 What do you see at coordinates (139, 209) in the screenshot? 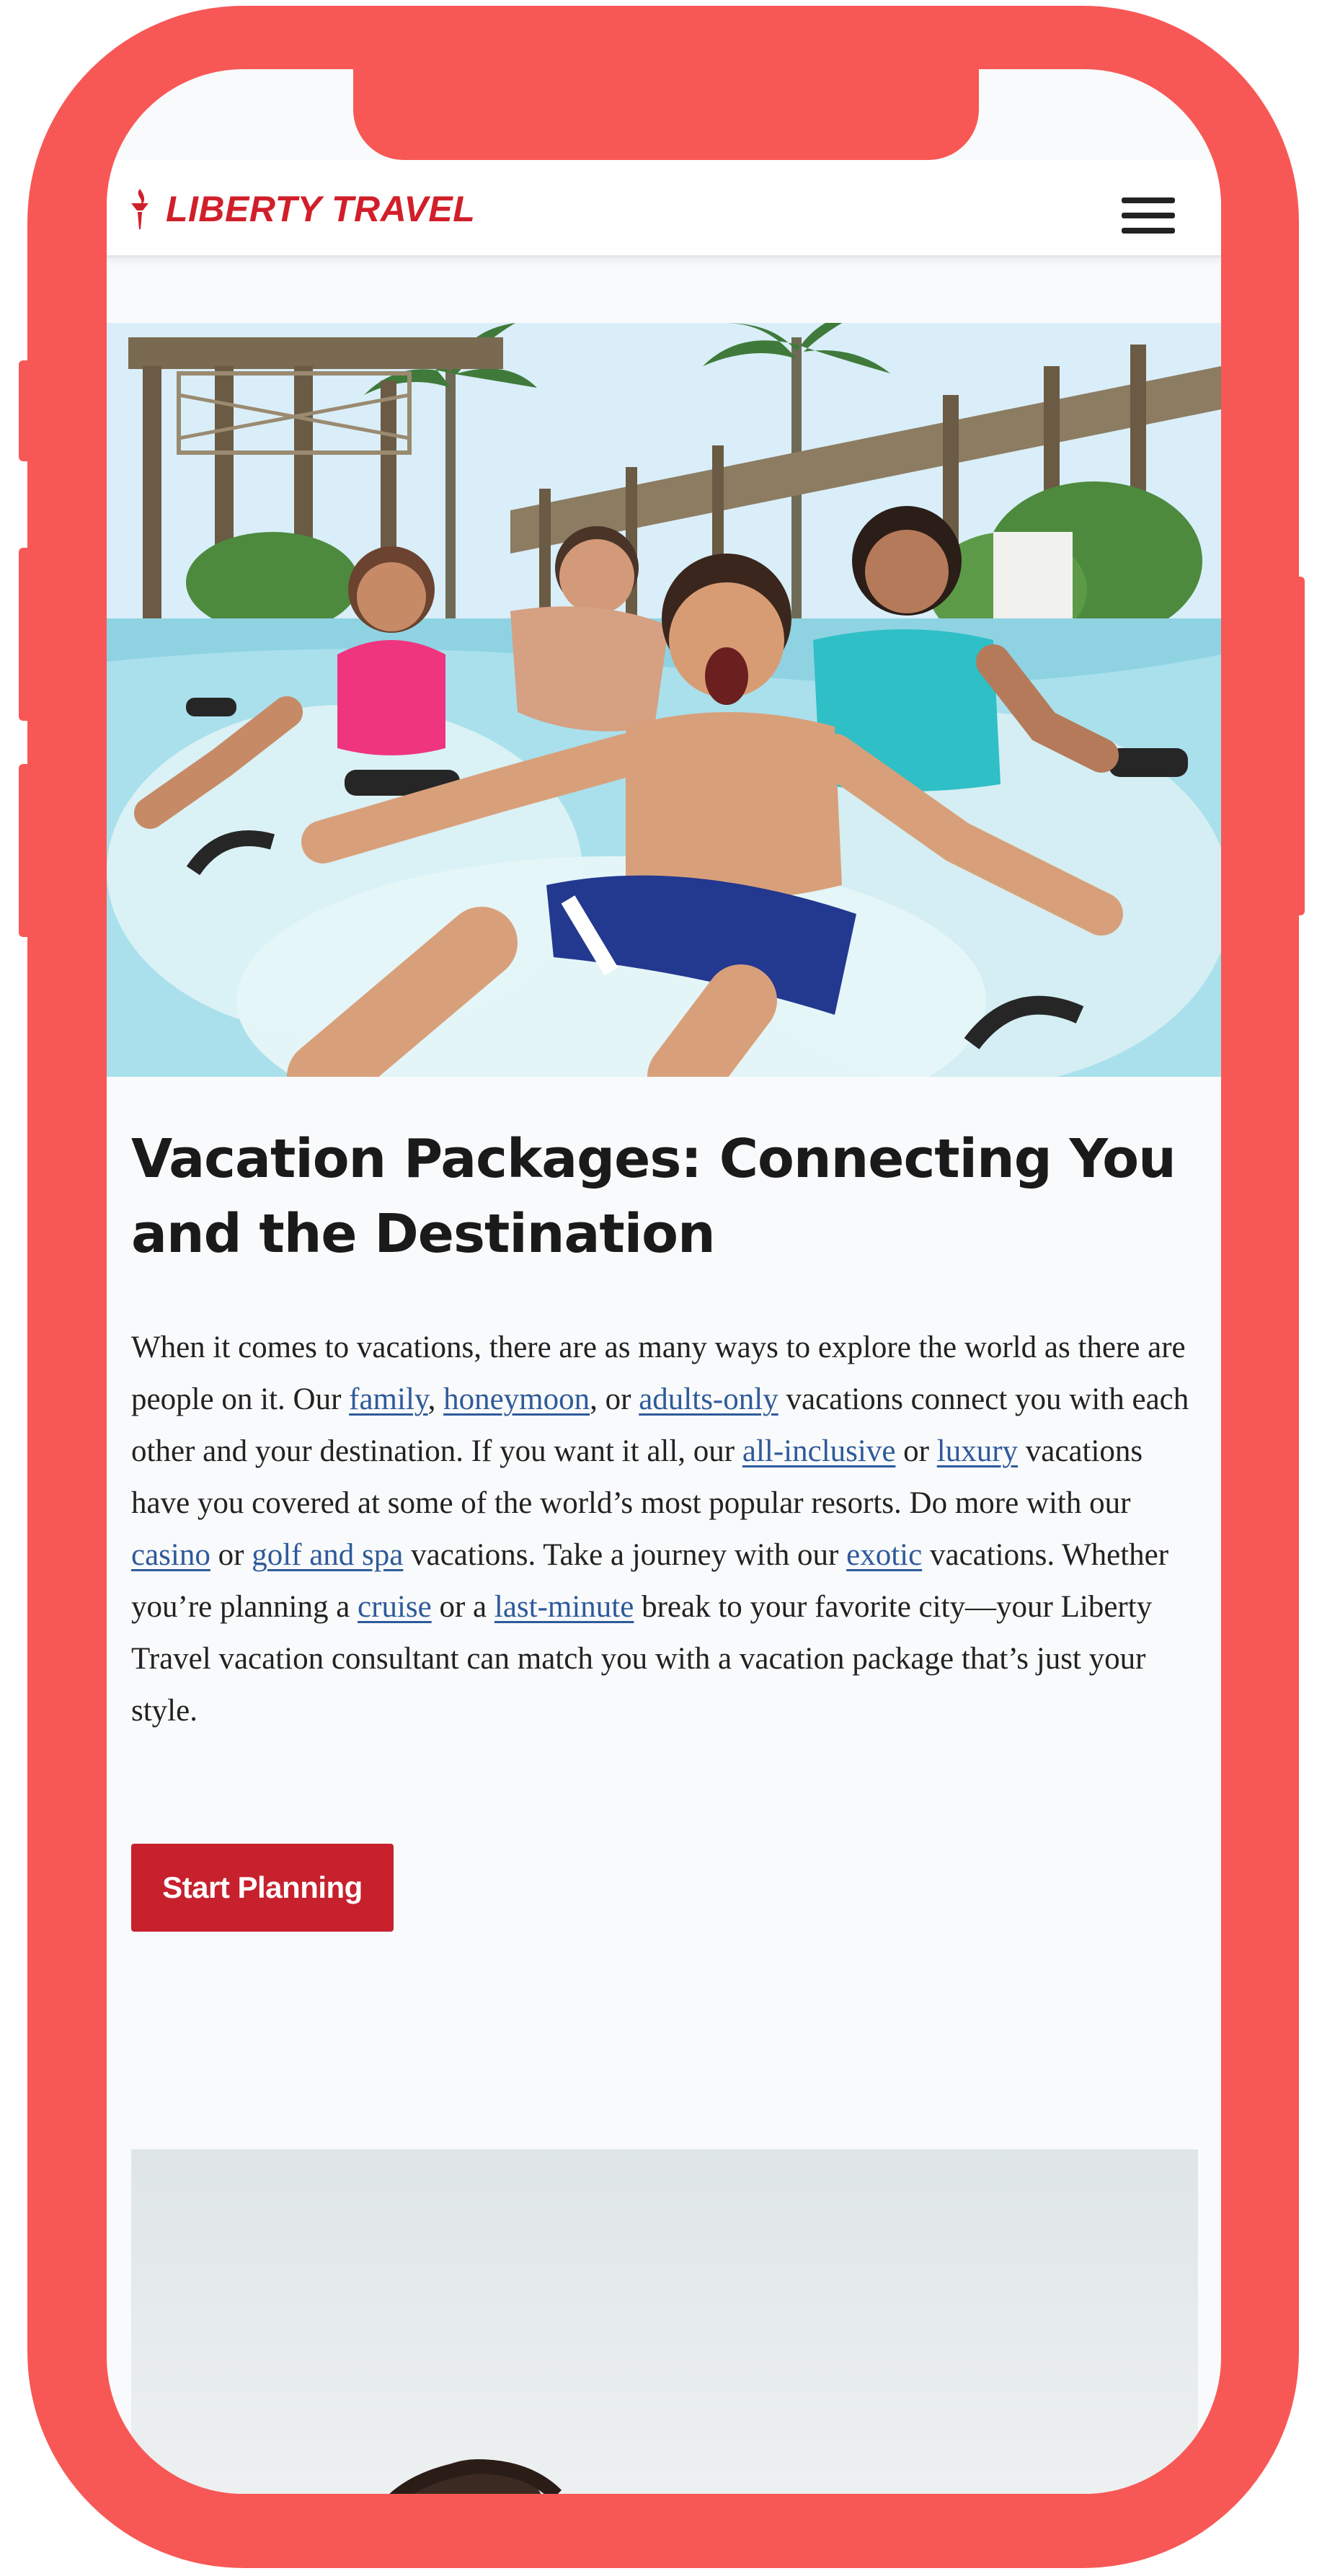
I see `torch-icon` at bounding box center [139, 209].